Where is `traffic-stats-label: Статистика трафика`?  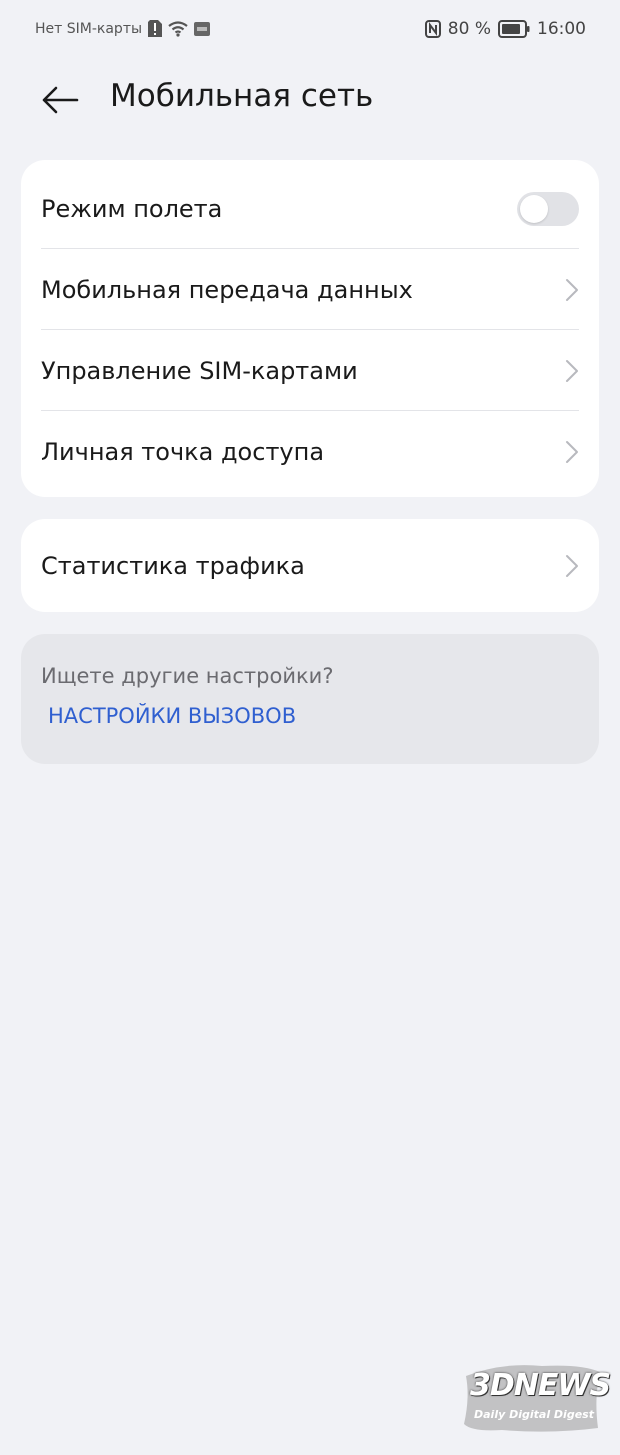
traffic-stats-label: Статистика трафика is located at coordinates (173, 565).